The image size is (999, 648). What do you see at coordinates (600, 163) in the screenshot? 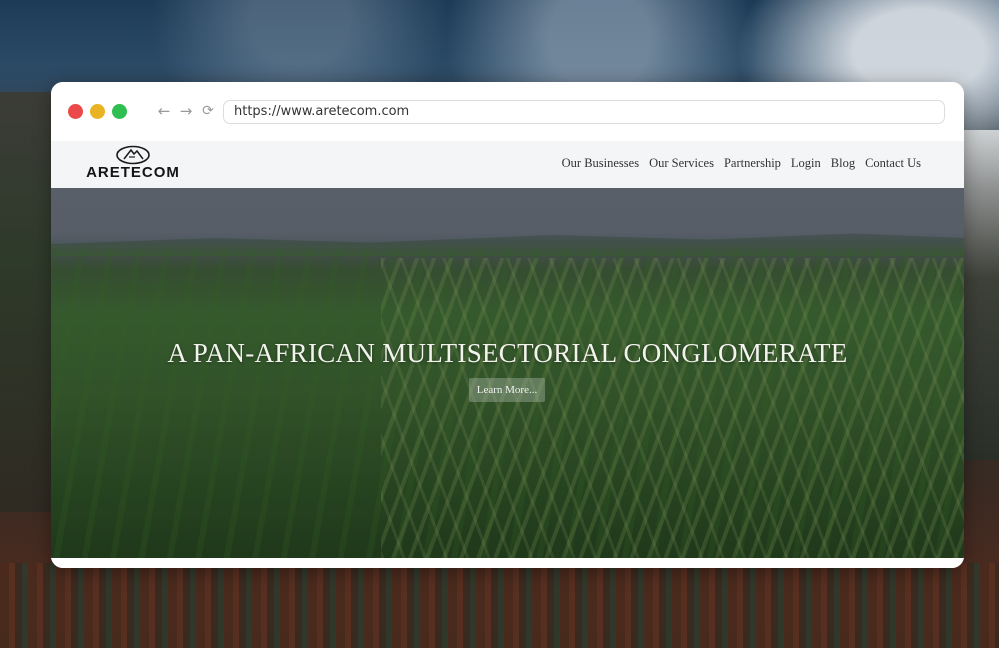
I see `nav-item-our-businesses: Our Businesses` at bounding box center [600, 163].